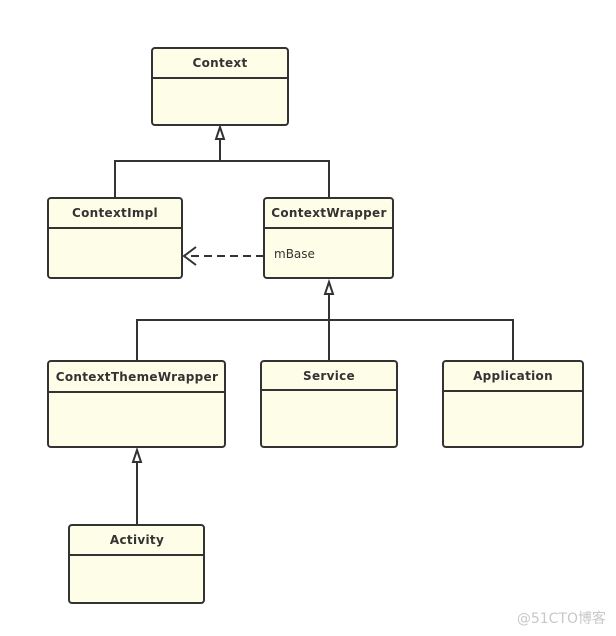 This screenshot has width=616, height=636. I want to click on inheritance-contextwrapper, so click(325, 319).